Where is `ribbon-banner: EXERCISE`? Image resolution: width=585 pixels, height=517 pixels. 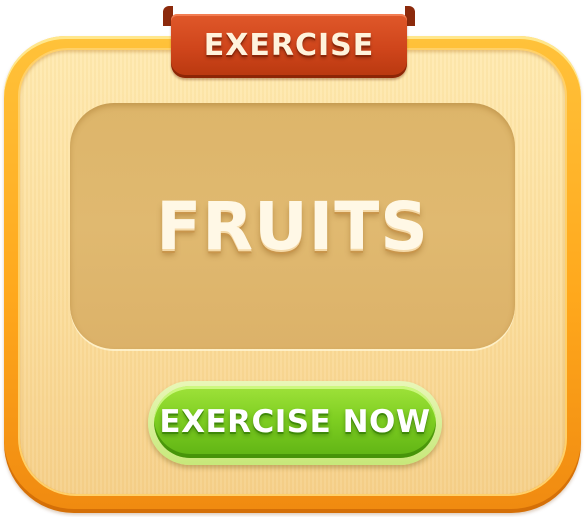
ribbon-banner: EXERCISE is located at coordinates (289, 46).